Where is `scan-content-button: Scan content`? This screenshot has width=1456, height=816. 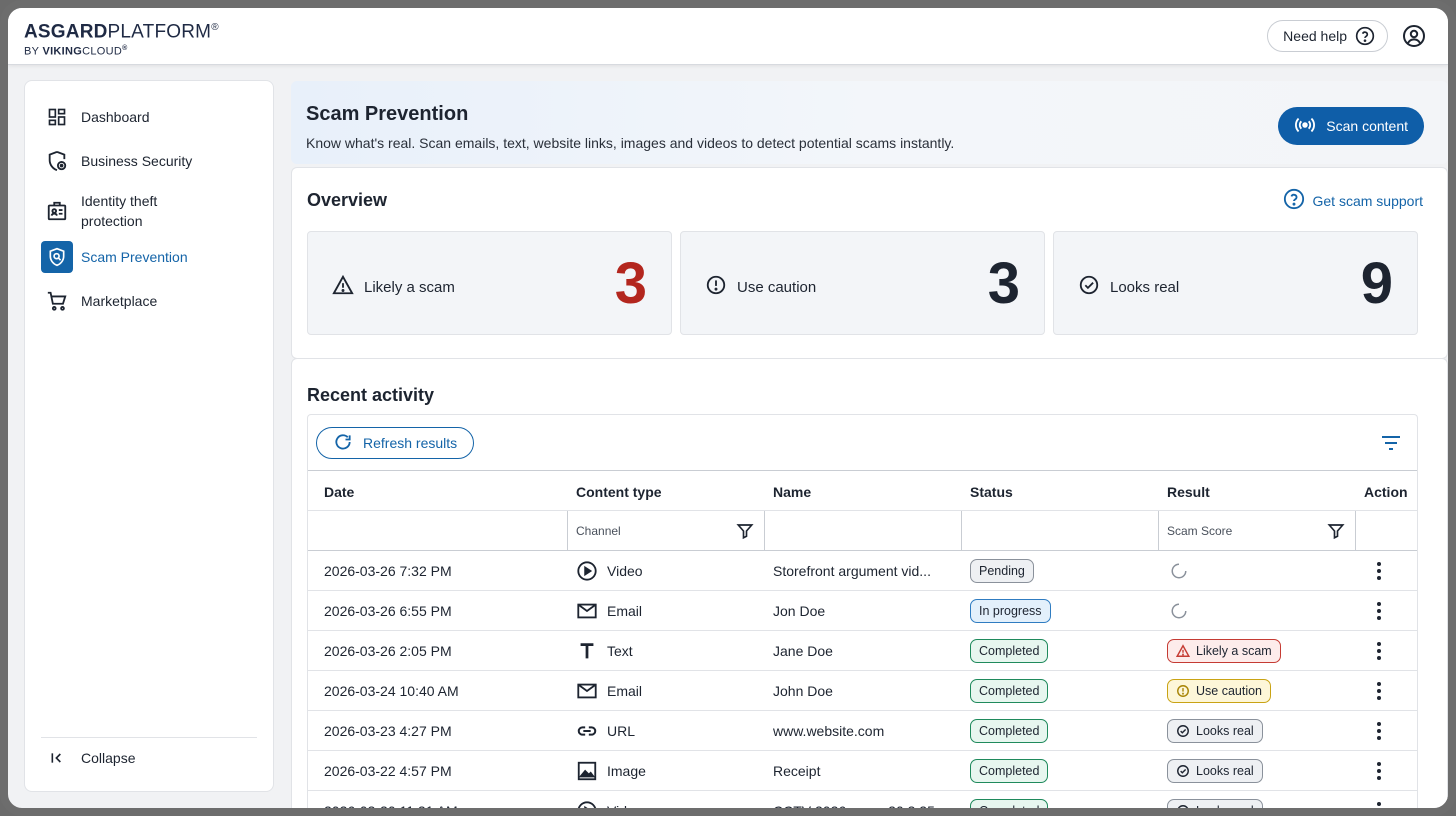
scan-content-button: Scan content is located at coordinates (1351, 126).